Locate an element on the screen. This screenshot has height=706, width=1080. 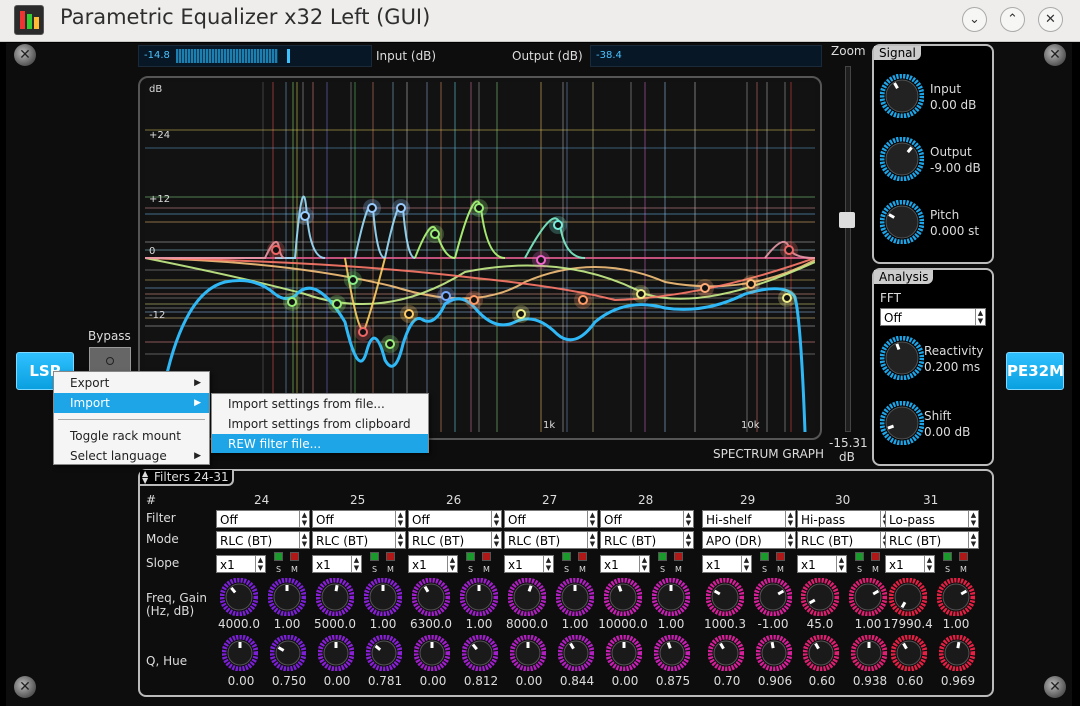
filter-type-select: Lo-pass ▲ ▼ is located at coordinates (932, 519).